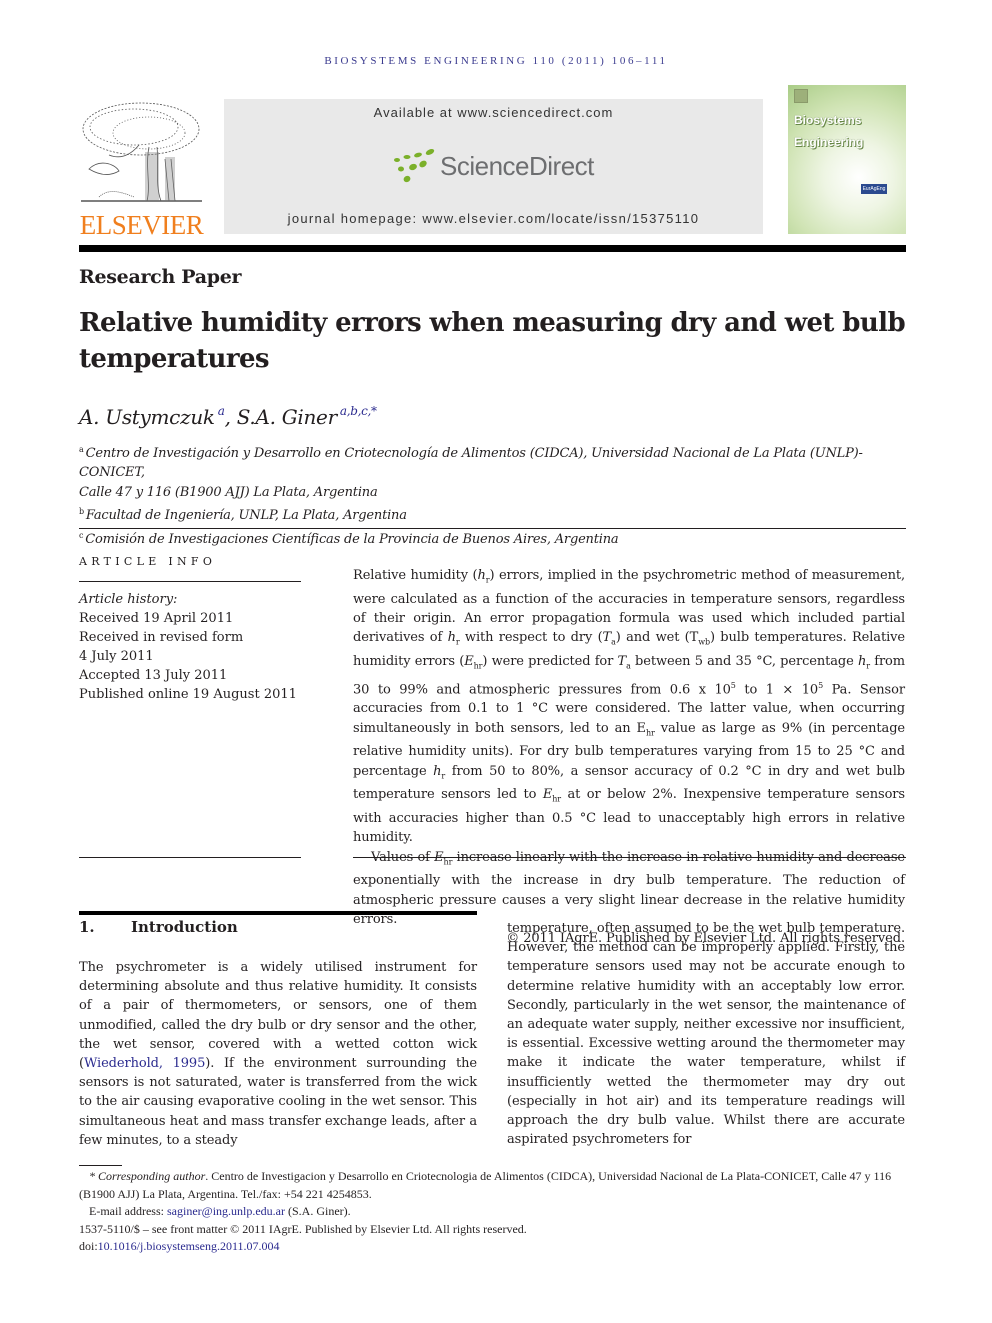  Describe the element at coordinates (144, 1063) in the screenshot. I see `citation-link: Wiederhold, 1995` at that location.